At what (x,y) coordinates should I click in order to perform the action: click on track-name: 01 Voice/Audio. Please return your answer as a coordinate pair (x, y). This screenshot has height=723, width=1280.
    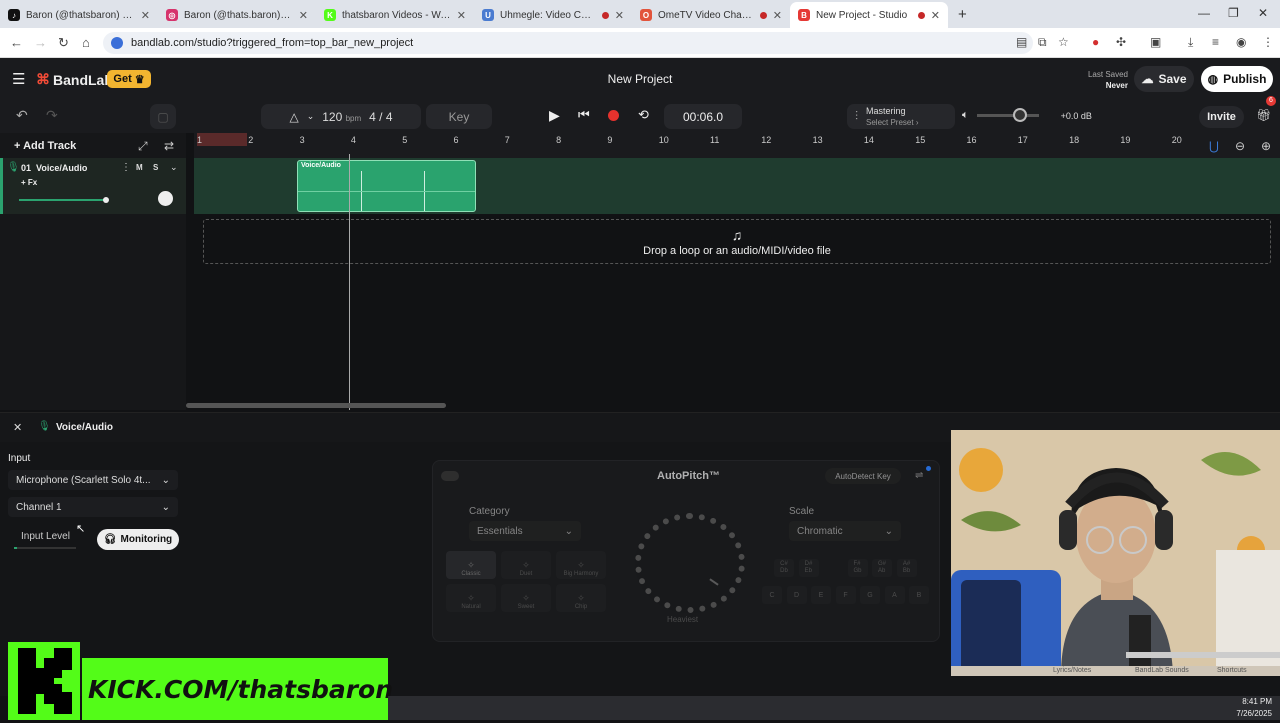
    Looking at the image, I should click on (54, 168).